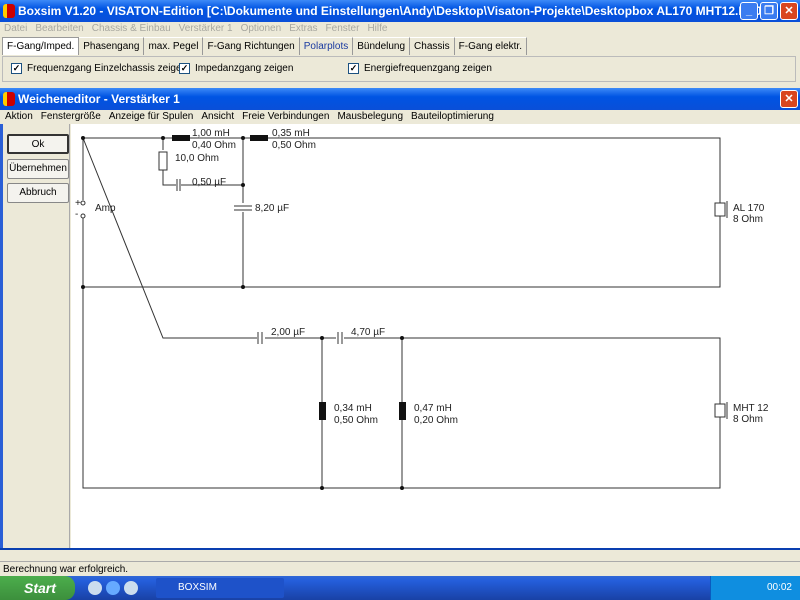 The width and height of the screenshot is (800, 600). What do you see at coordinates (402, 411) in the screenshot?
I see `inductor-l4` at bounding box center [402, 411].